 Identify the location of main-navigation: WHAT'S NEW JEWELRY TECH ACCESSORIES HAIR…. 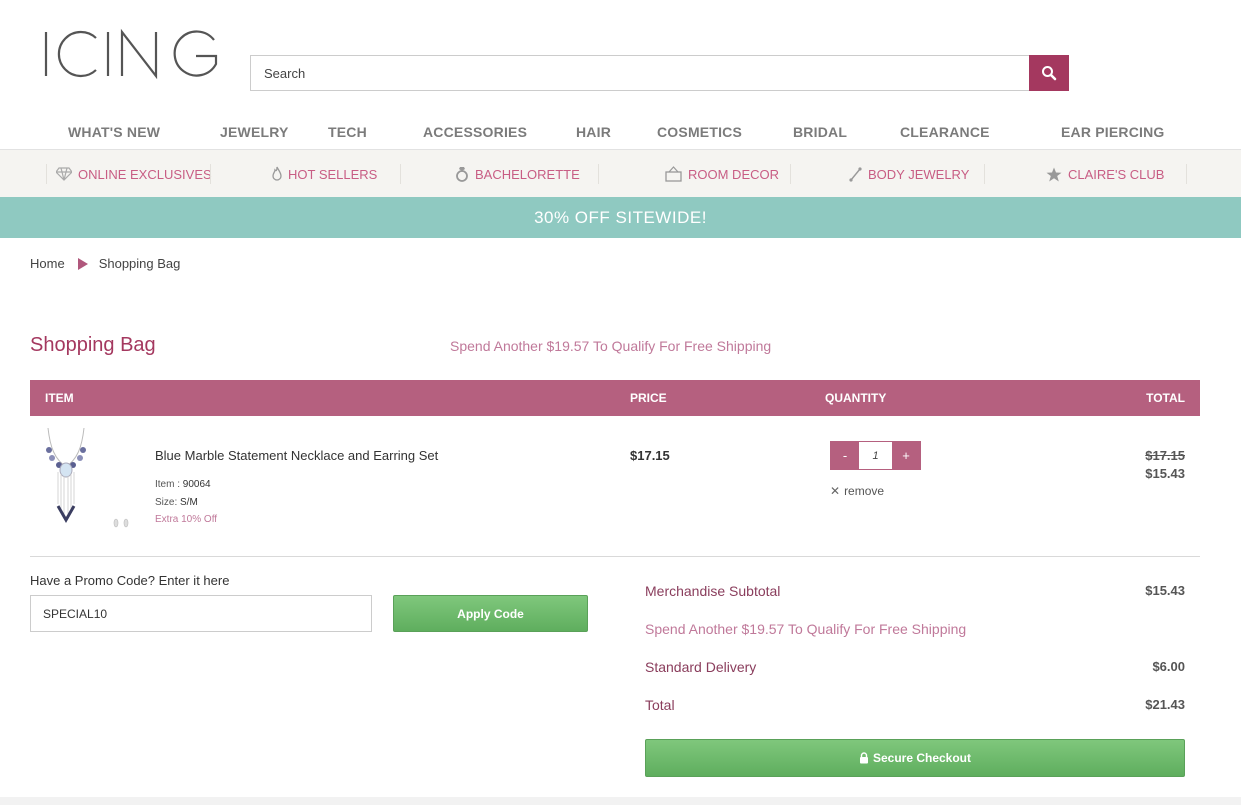
(620, 133).